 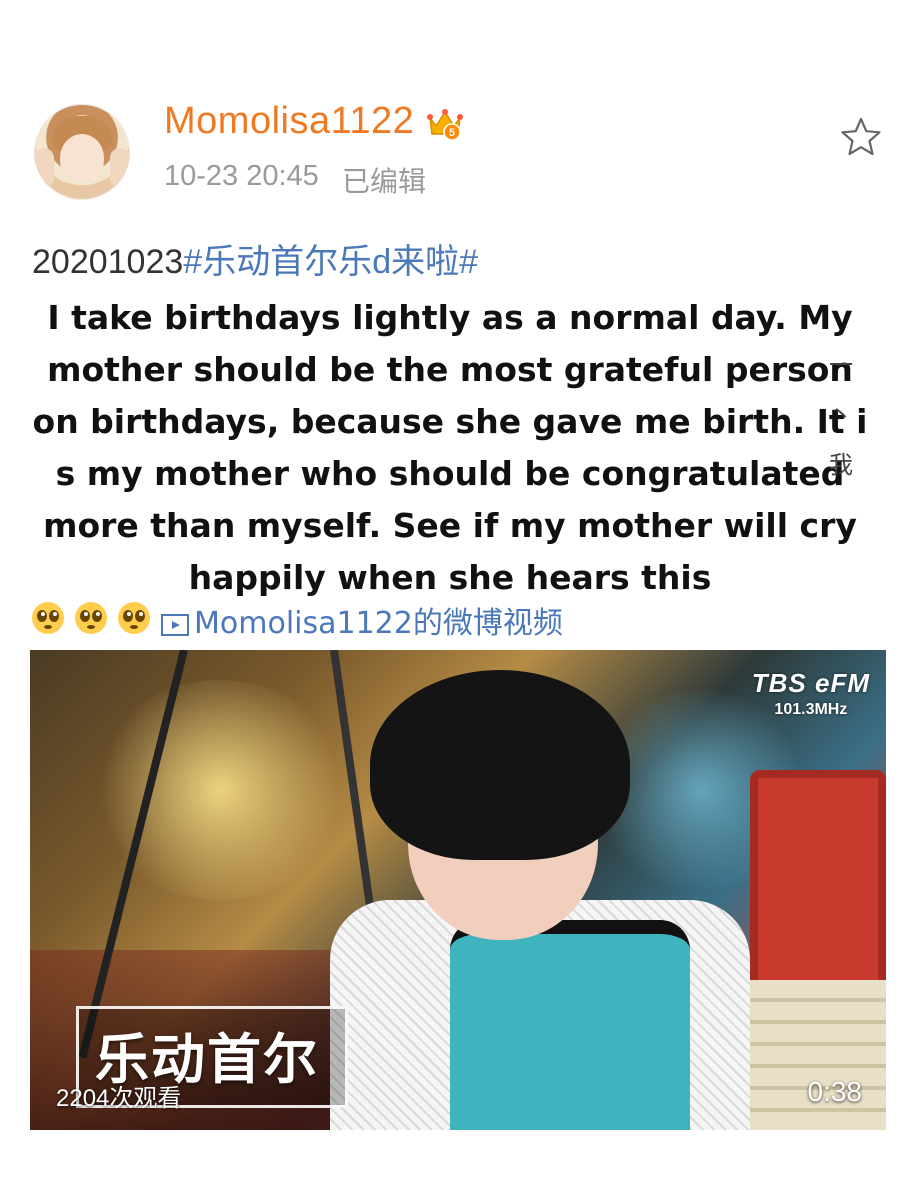 What do you see at coordinates (241, 176) in the screenshot?
I see `post-timestamp: 10-23 20:45` at bounding box center [241, 176].